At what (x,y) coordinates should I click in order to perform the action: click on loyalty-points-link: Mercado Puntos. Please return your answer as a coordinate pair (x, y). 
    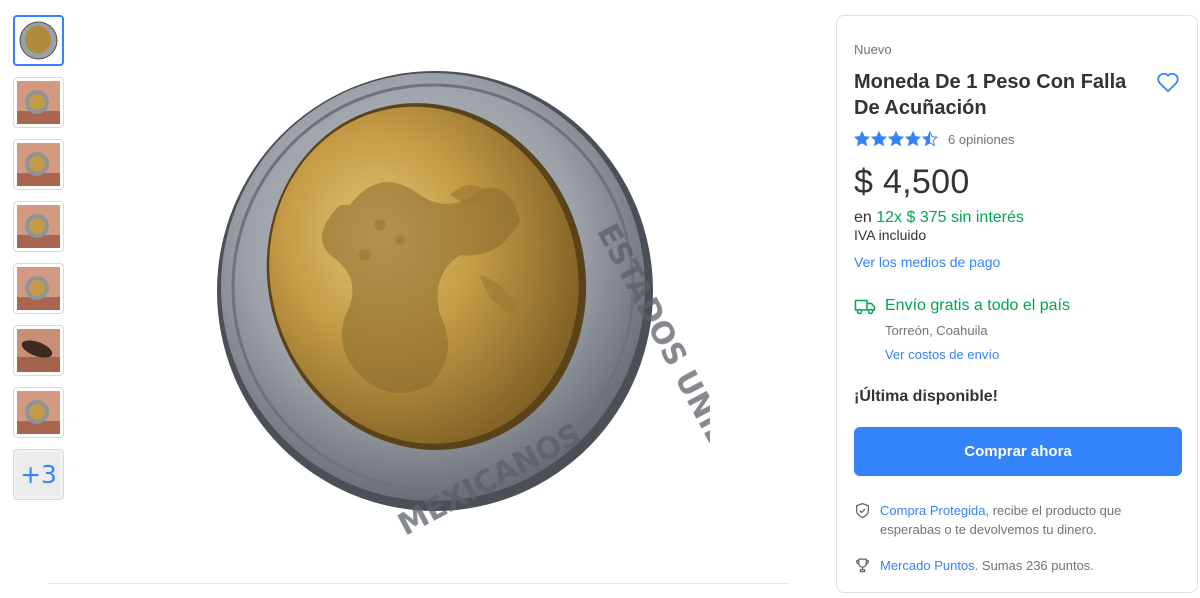
    Looking at the image, I should click on (927, 565).